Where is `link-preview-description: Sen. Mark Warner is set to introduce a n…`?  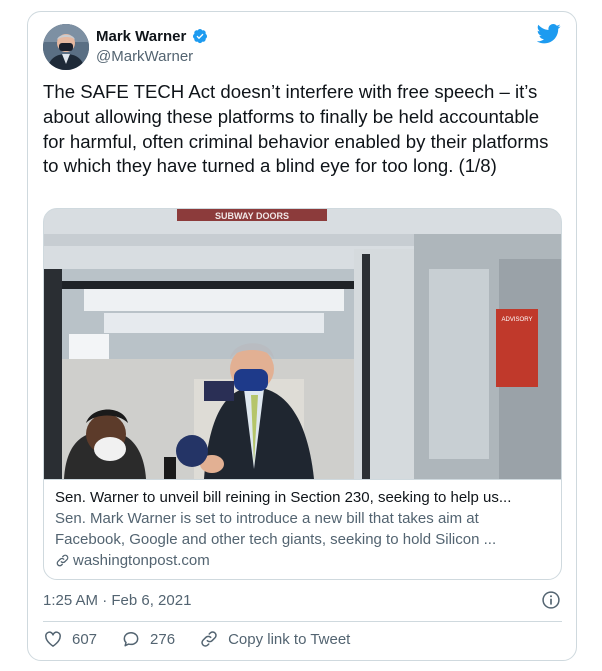 link-preview-description: Sen. Mark Warner is set to introduce a n… is located at coordinates (276, 529).